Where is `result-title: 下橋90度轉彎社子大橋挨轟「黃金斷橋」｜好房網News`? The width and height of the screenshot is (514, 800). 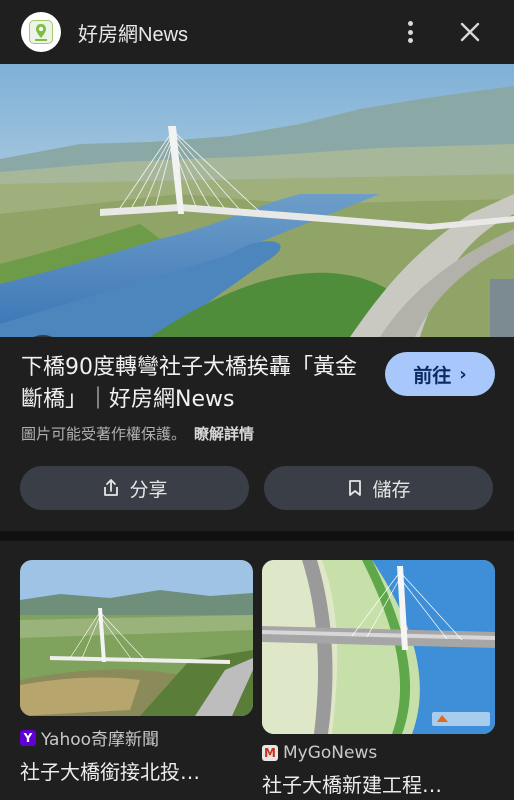
result-title: 下橋90度轉彎社子大橋挨轟「黃金斷橋」｜好房網News is located at coordinates (191, 384).